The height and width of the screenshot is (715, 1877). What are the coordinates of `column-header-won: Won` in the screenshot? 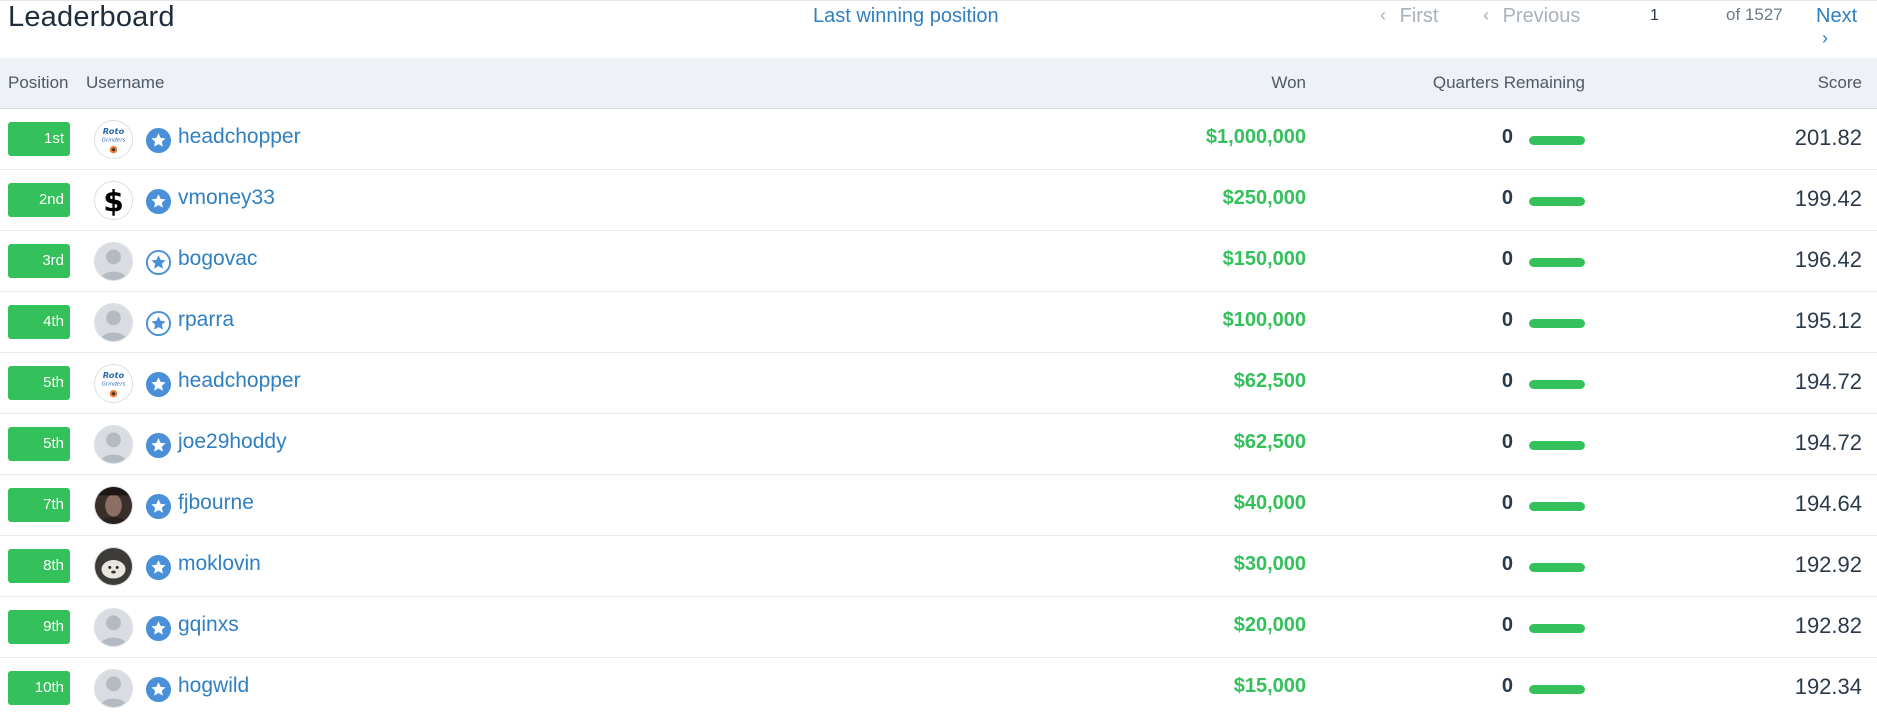 It's located at (1288, 83).